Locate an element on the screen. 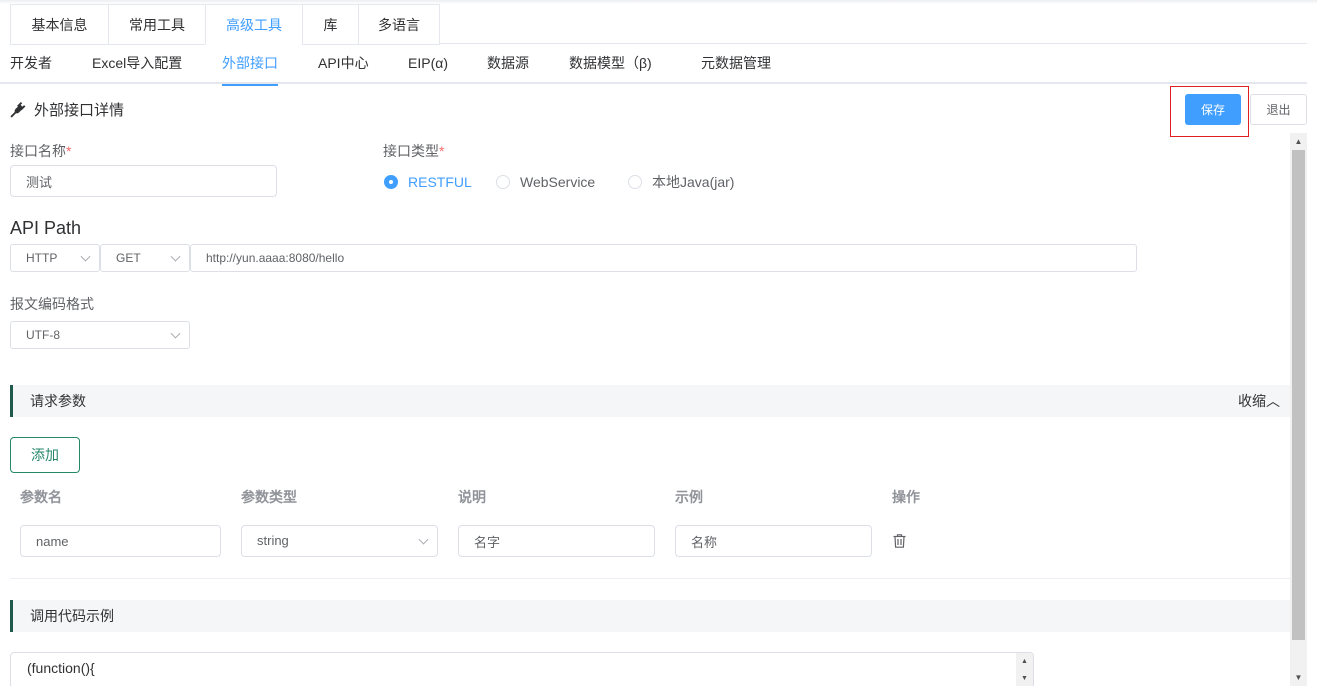 The height and width of the screenshot is (686, 1317). add-param-button: 添加 is located at coordinates (45, 455).